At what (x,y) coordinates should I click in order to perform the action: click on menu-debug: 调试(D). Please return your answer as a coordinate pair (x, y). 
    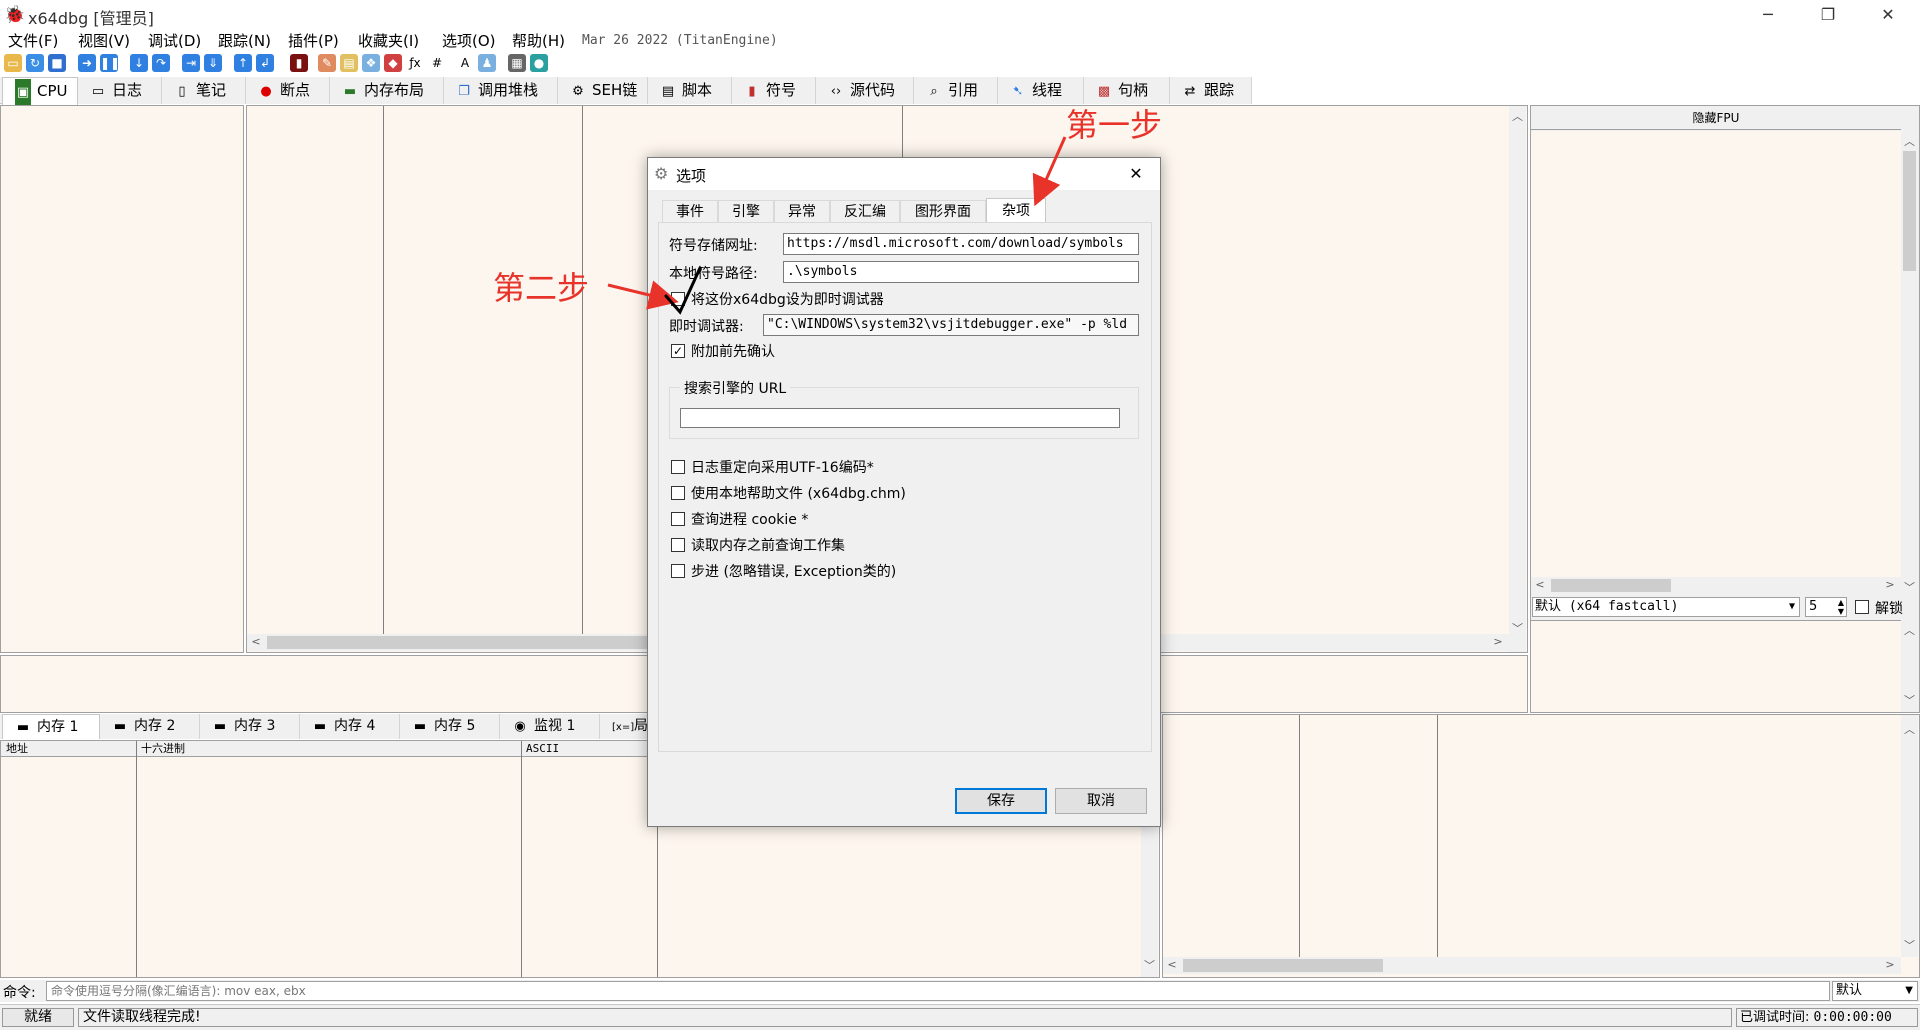
    Looking at the image, I should click on (174, 41).